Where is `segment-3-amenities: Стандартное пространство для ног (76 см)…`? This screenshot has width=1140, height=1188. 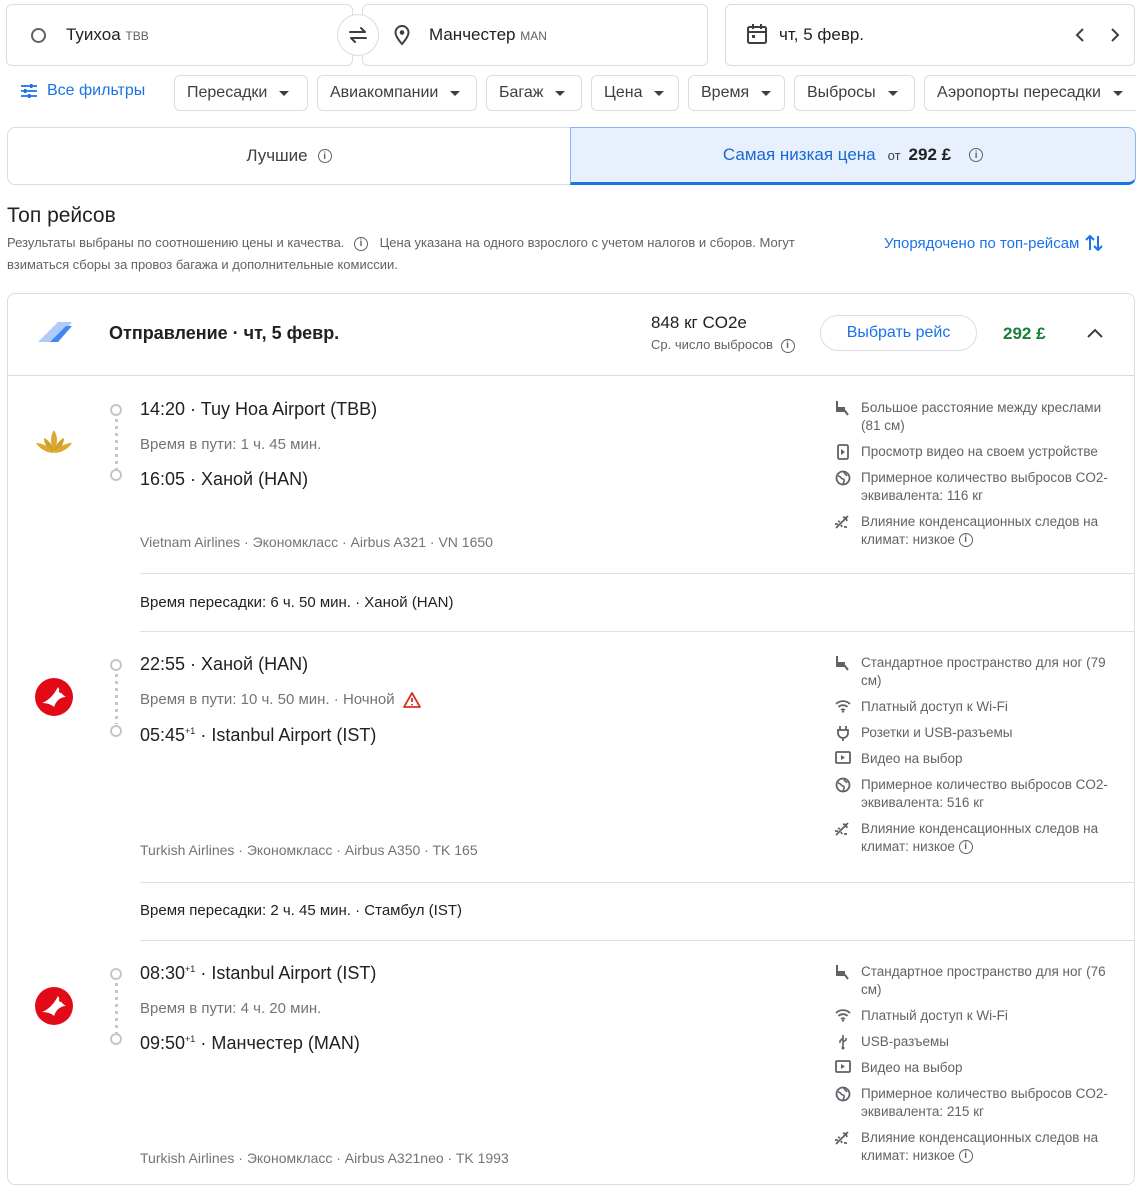
segment-3-amenities: Стандартное пространство для ног (76 см)… is located at coordinates (979, 1068).